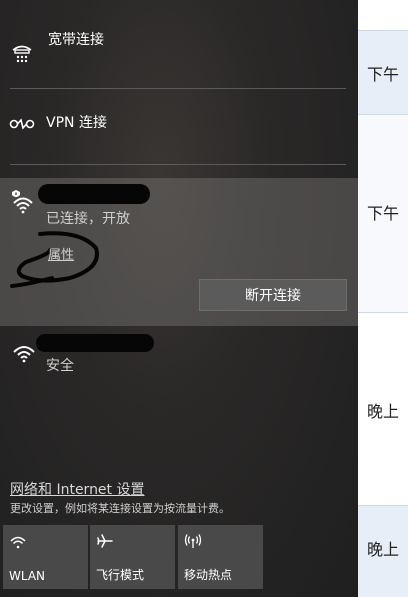  I want to click on hotspot-icon, so click(194, 541).